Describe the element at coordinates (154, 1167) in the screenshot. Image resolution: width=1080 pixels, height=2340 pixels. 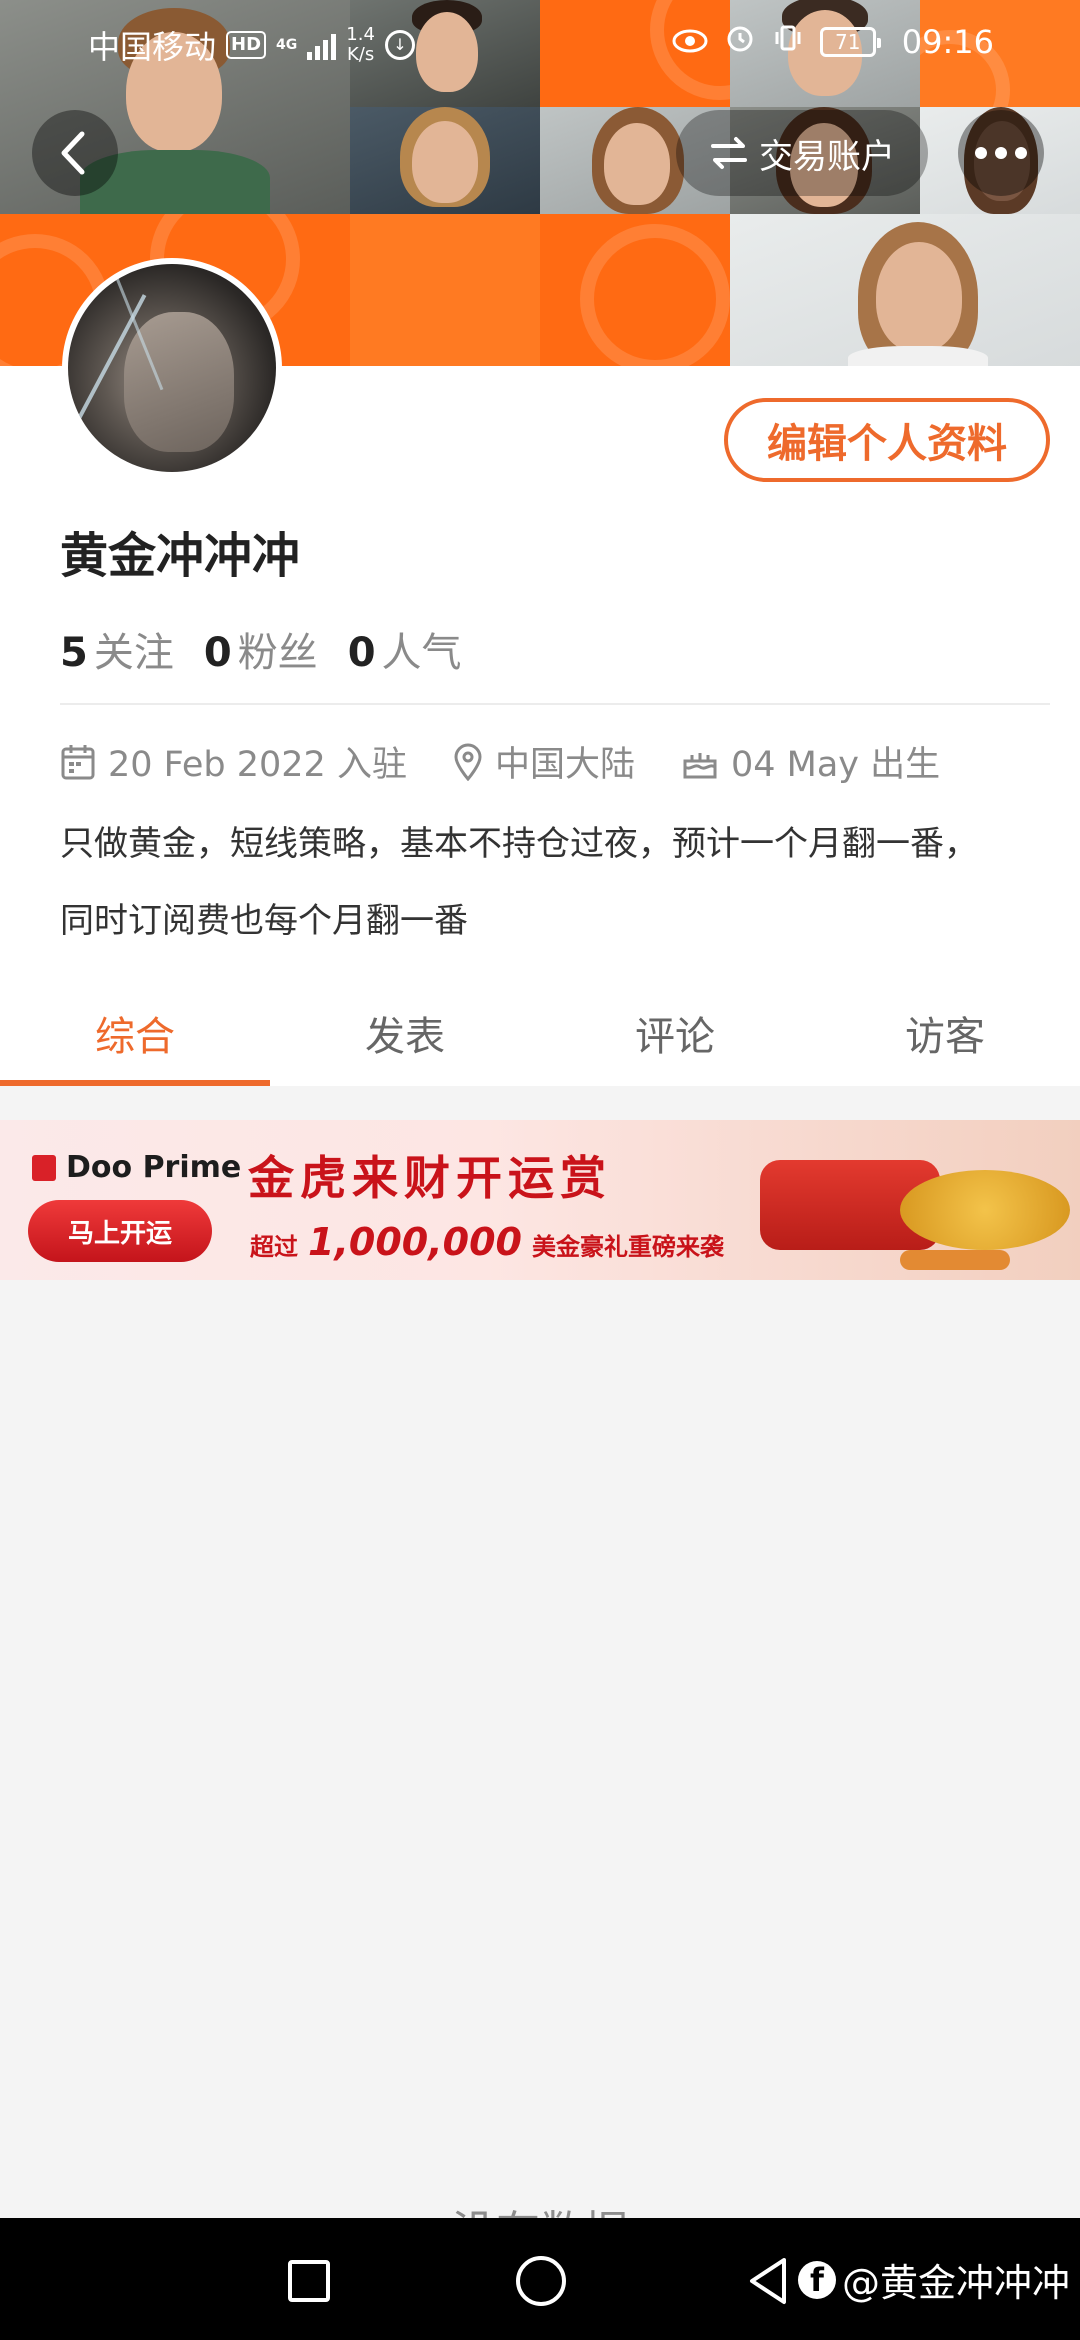
I see `ad-brand-name: Doo Prime` at that location.